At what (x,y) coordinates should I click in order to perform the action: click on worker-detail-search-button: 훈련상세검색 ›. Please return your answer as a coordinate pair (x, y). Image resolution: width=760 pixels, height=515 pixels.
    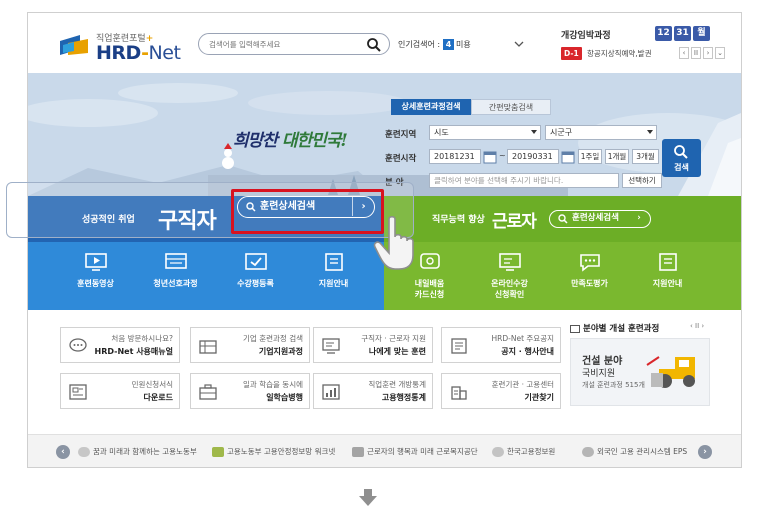
    Looking at the image, I should click on (600, 219).